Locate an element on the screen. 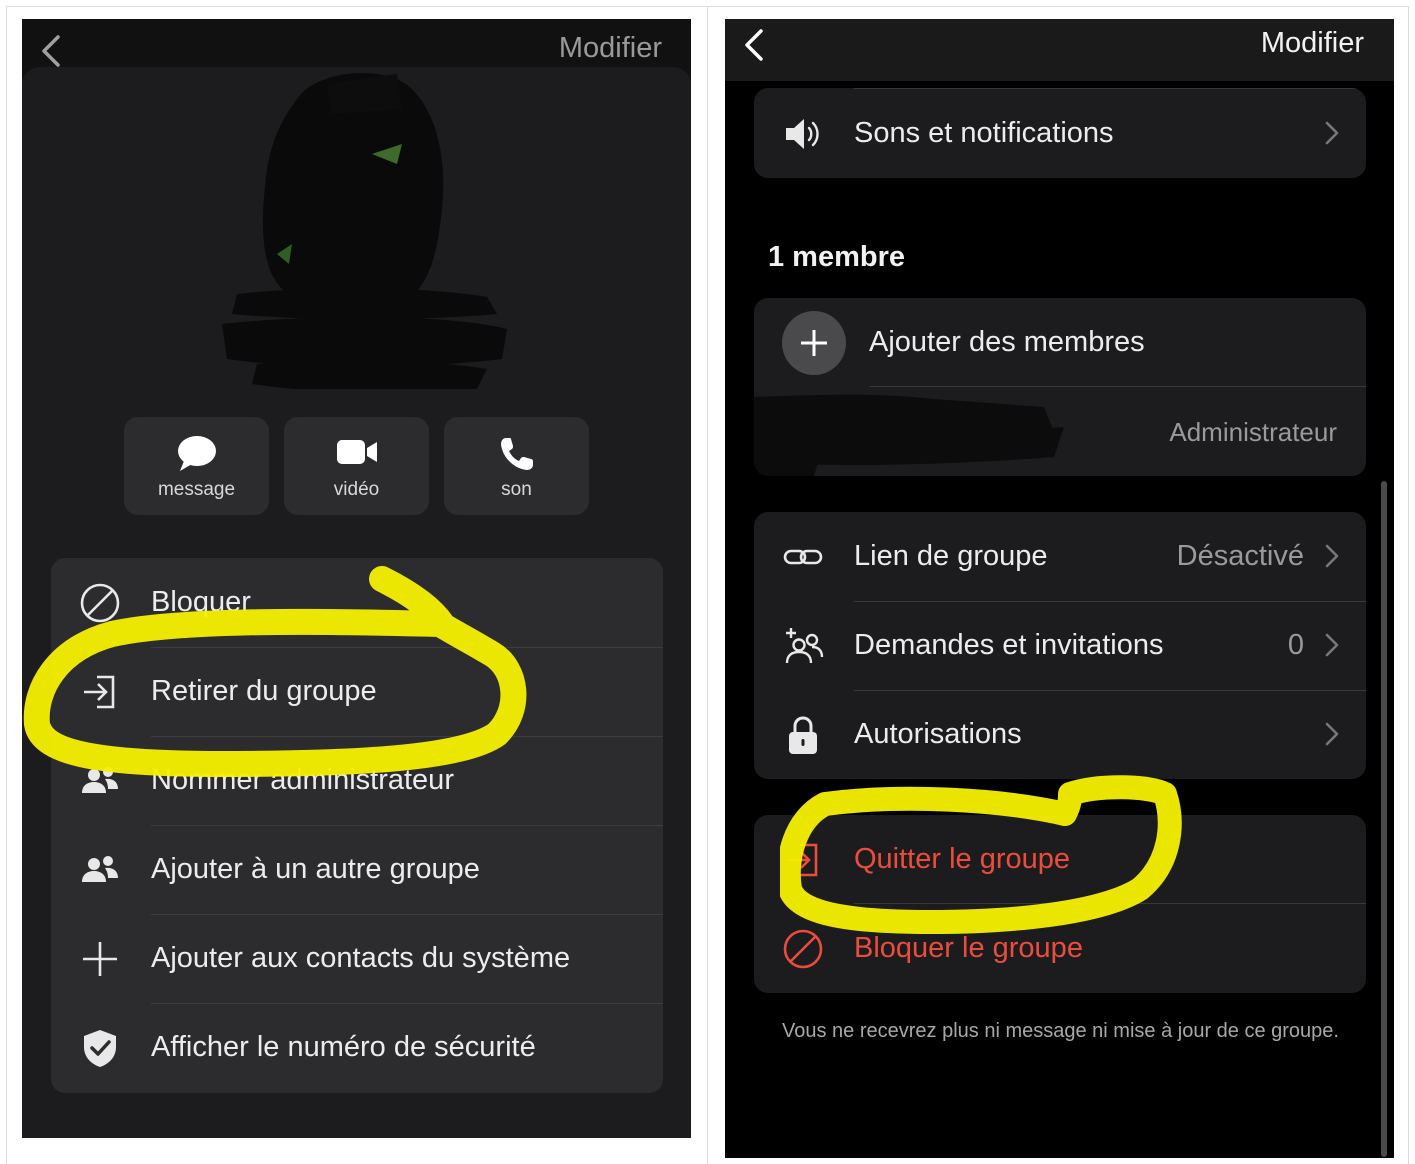 The height and width of the screenshot is (1164, 1415). group-link-row: Lien de groupe Désactivé is located at coordinates (1060, 556).